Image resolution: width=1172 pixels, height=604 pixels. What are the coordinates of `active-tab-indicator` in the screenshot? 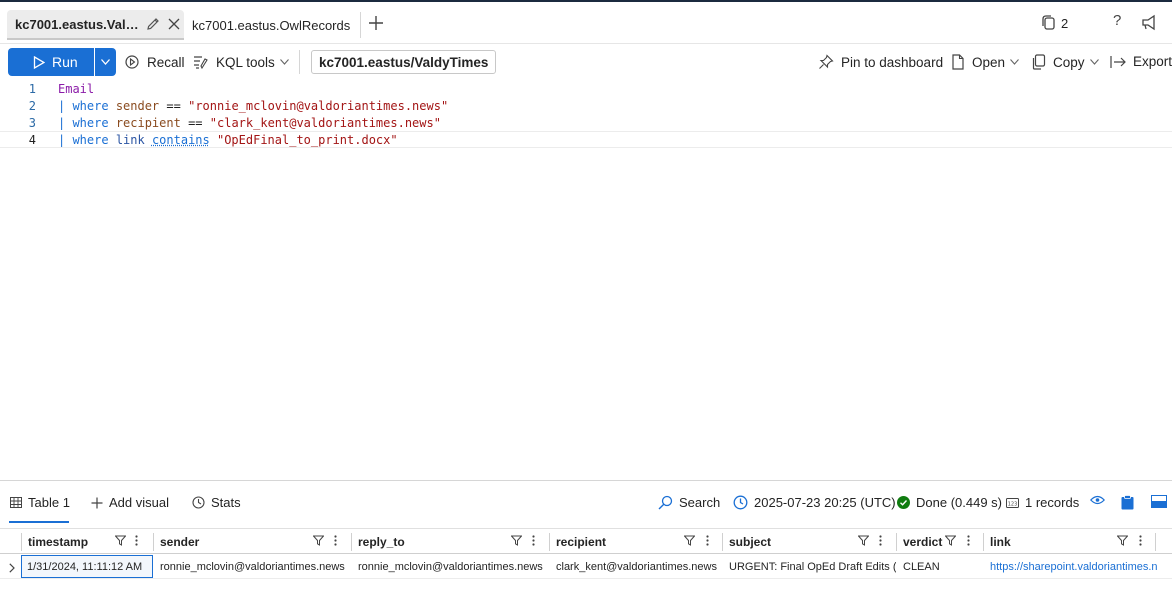 It's located at (39, 522).